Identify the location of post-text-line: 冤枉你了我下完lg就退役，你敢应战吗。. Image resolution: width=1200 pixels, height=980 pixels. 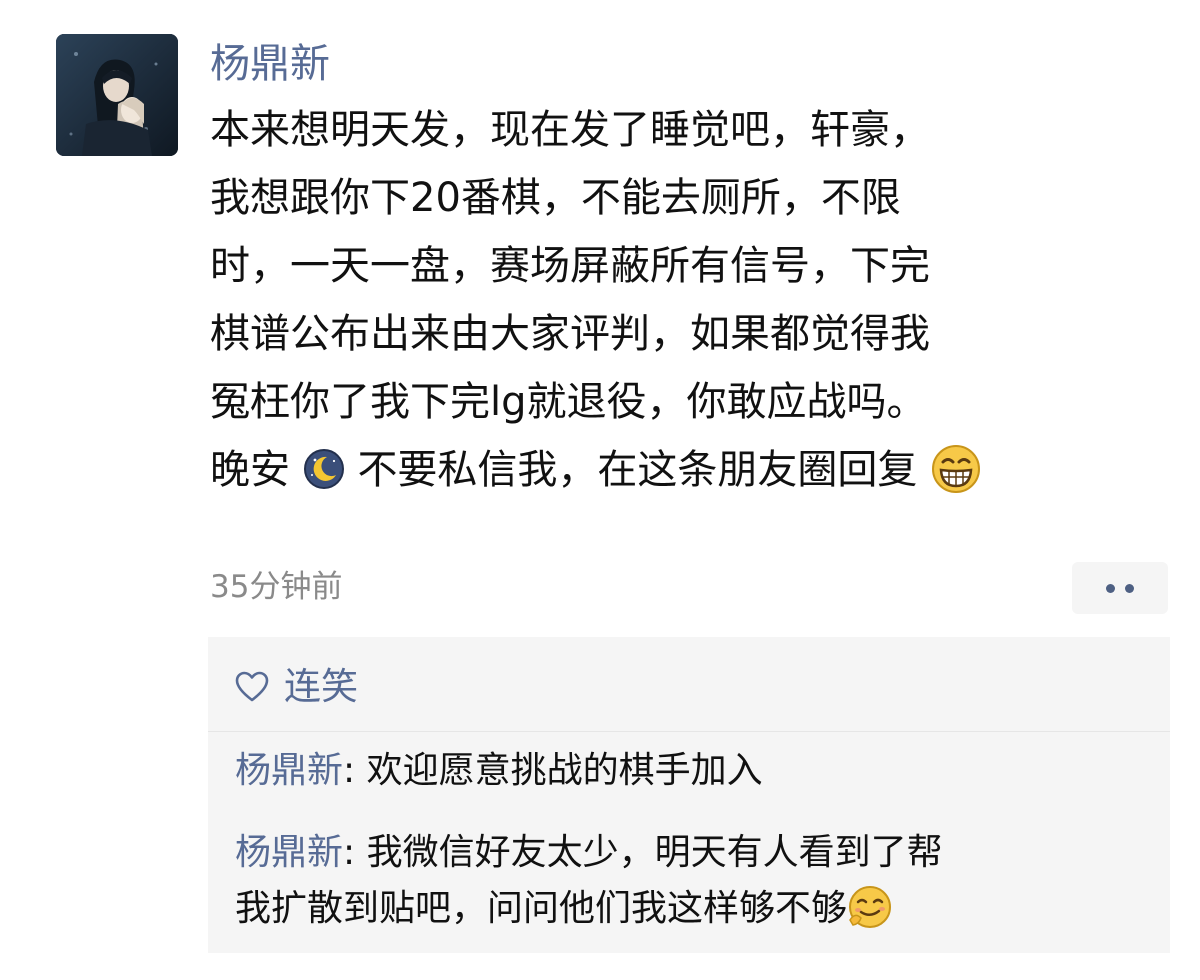
(568, 402).